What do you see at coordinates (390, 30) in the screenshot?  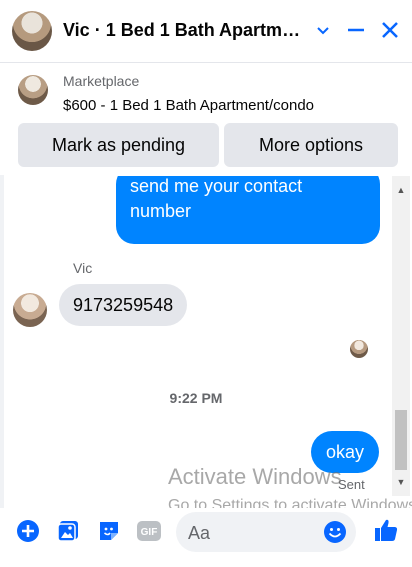 I see `close-icon` at bounding box center [390, 30].